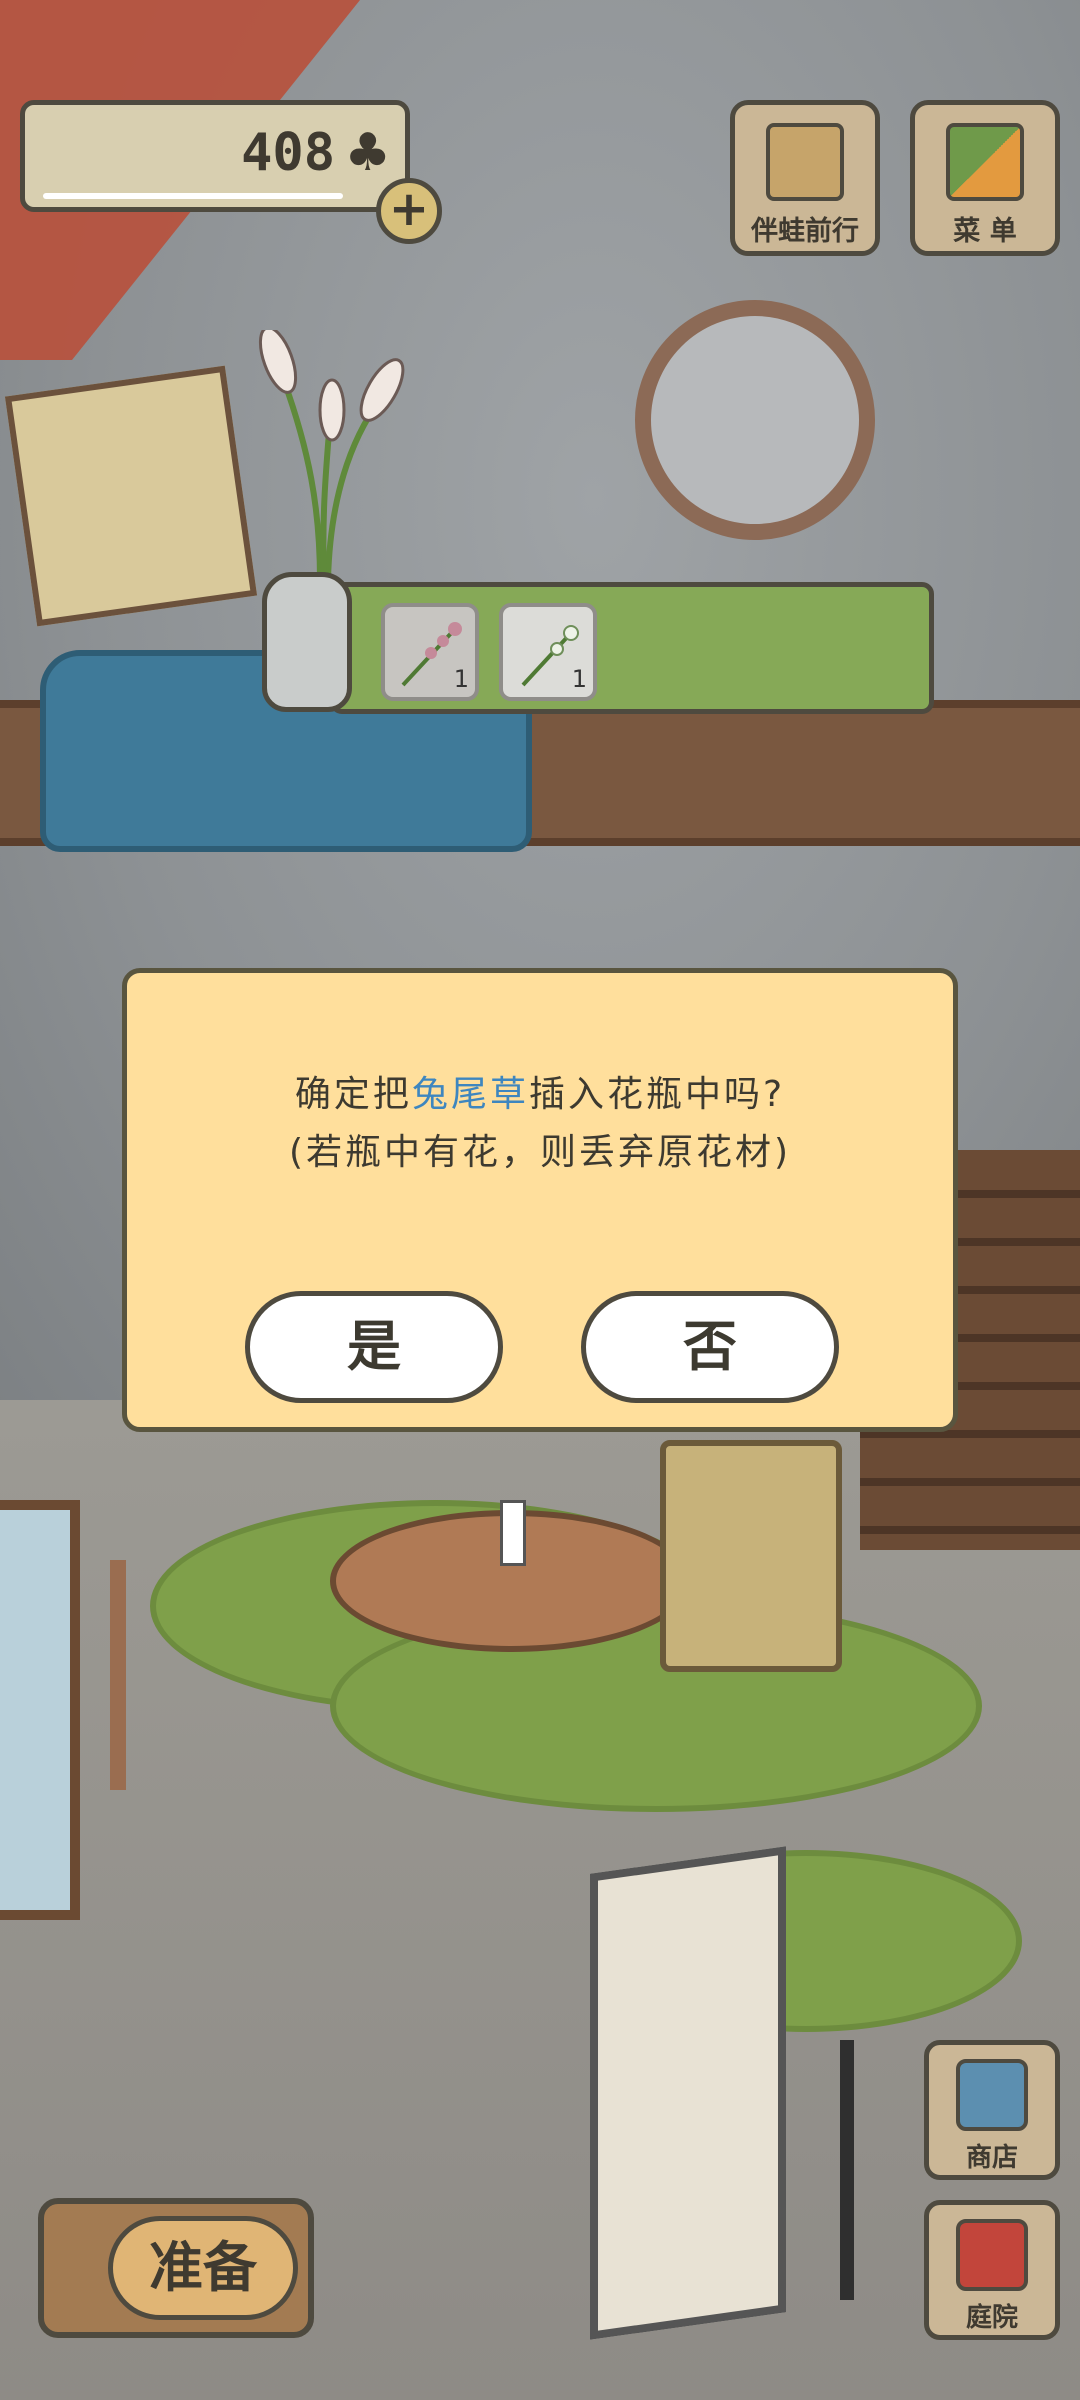 Image resolution: width=1080 pixels, height=2400 pixels. Describe the element at coordinates (847, 2170) in the screenshot. I see `floor-lamp` at that location.